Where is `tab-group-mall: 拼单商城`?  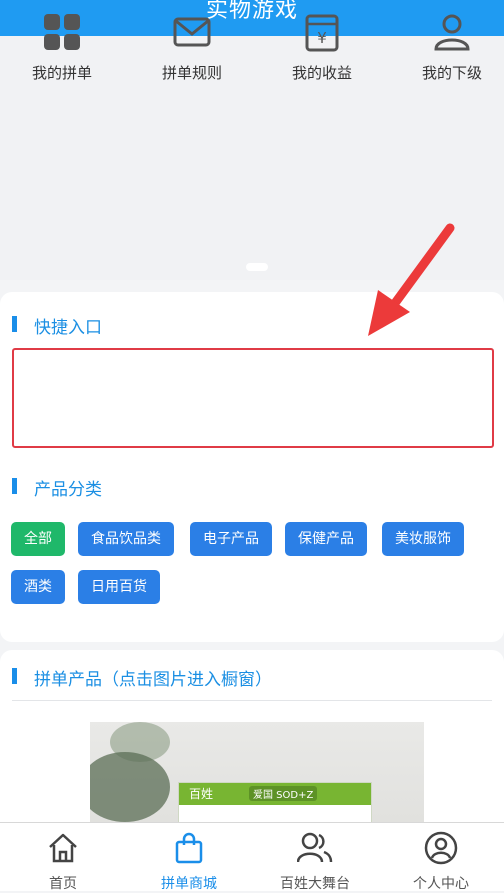
tab-group-mall: 拼单商城 is located at coordinates (189, 862).